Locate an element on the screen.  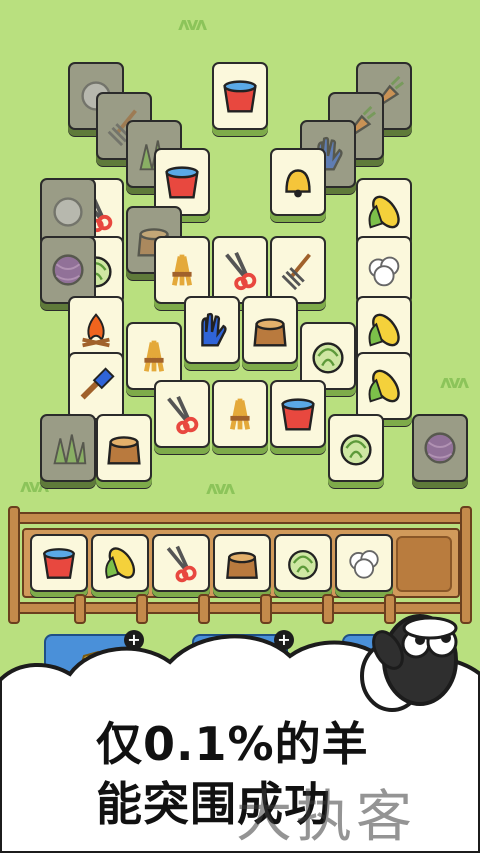
bell-icon is located at coordinates (298, 183).